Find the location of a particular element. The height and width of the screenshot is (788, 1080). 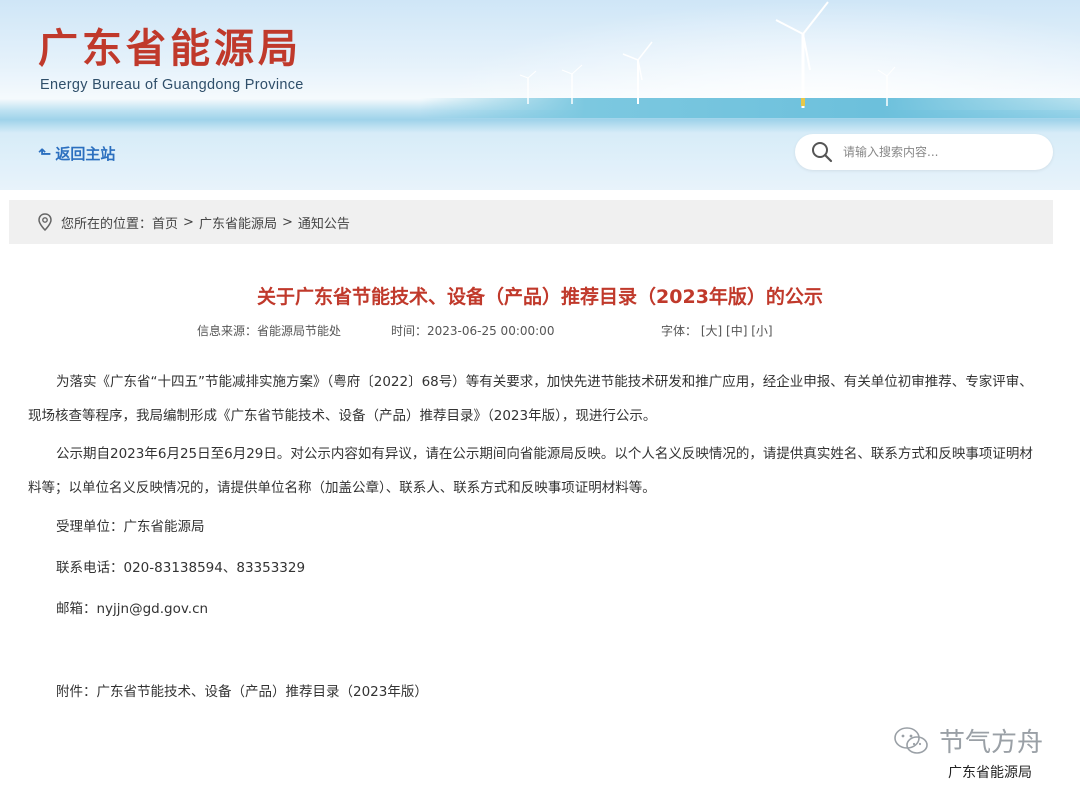

accept-unit: 受理单位：广东省能源局 is located at coordinates (130, 527).